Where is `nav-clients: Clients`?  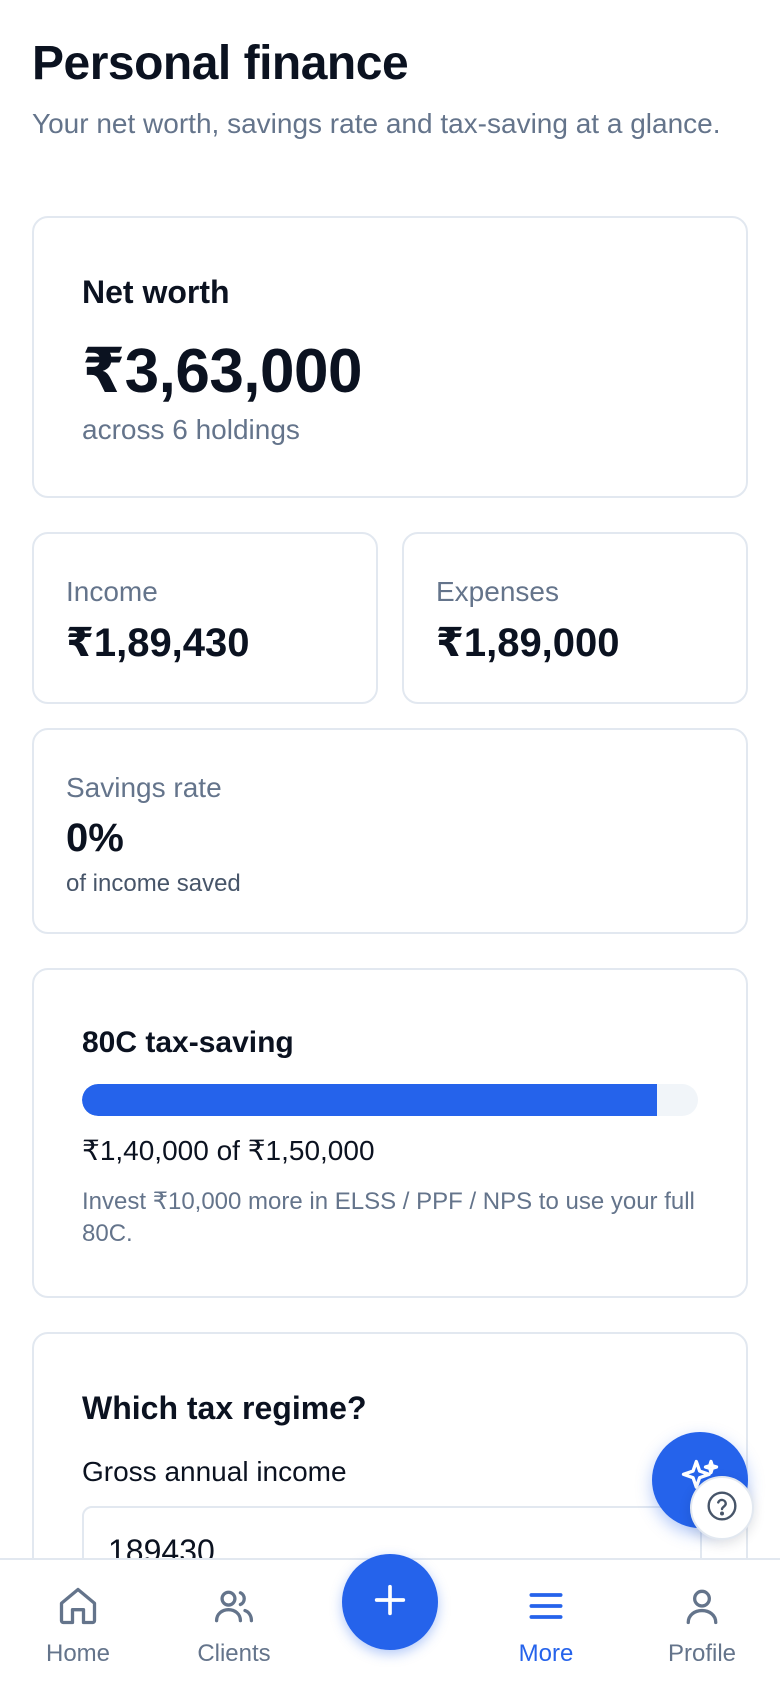
nav-clients: Clients is located at coordinates (234, 1624).